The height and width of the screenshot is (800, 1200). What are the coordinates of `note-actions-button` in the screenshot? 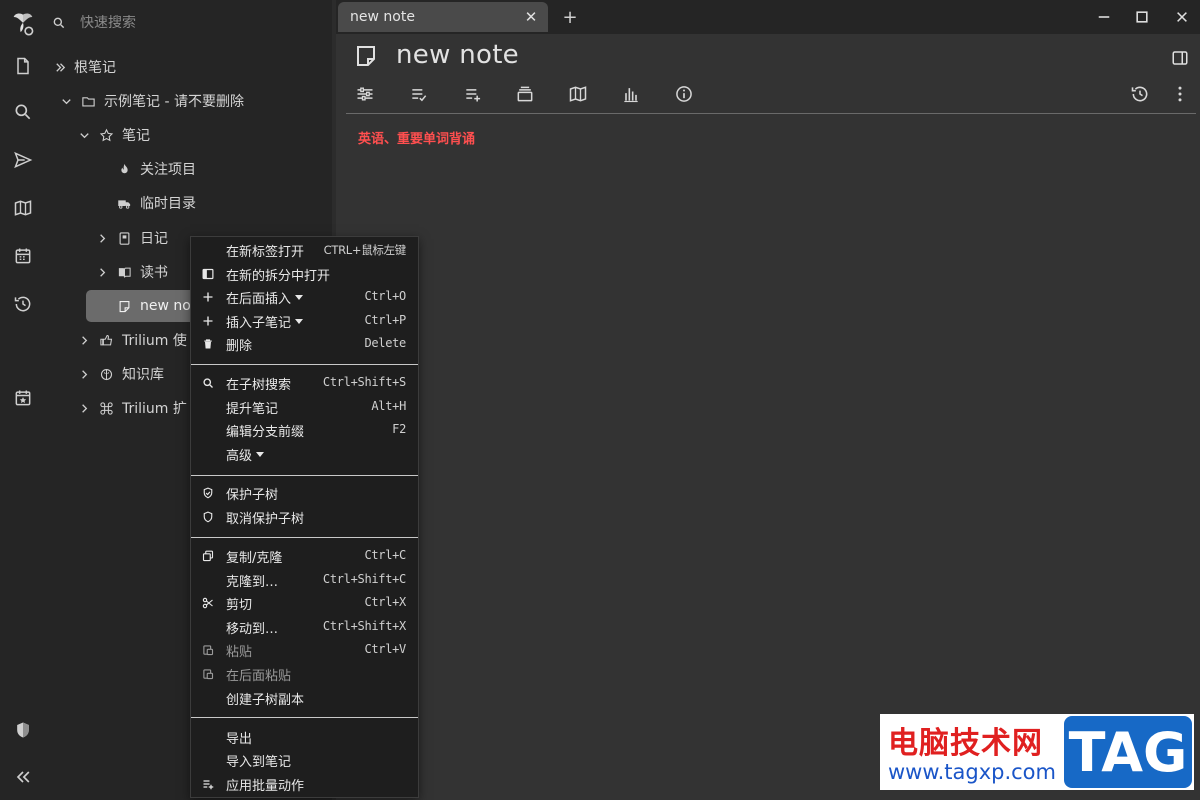 It's located at (1180, 94).